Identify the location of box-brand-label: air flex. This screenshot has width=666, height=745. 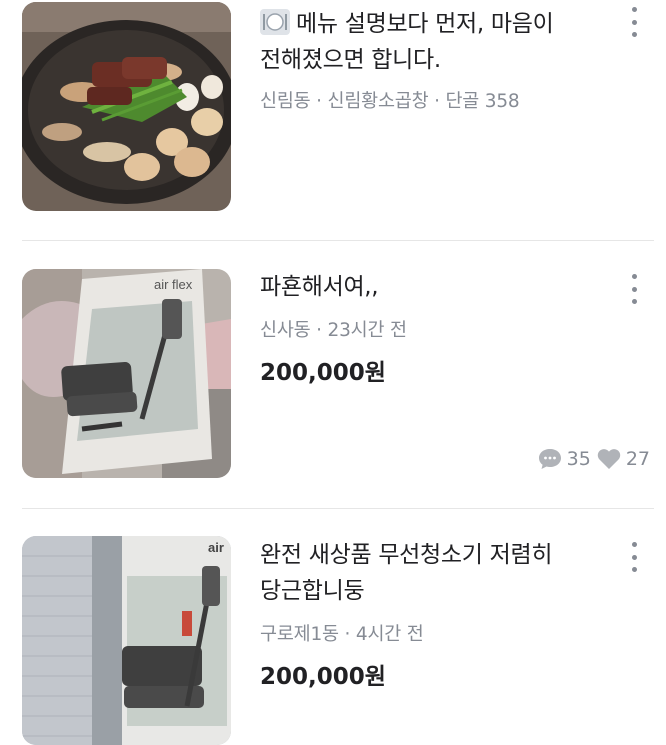
(173, 284).